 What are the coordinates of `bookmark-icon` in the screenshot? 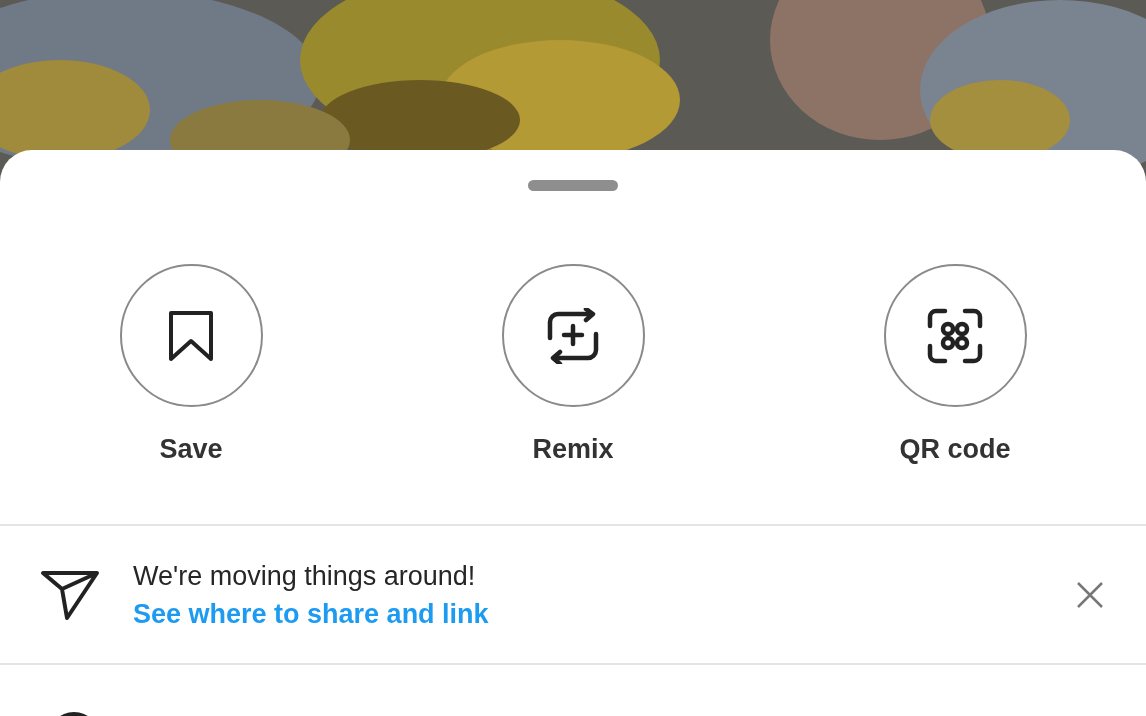 It's located at (191, 335).